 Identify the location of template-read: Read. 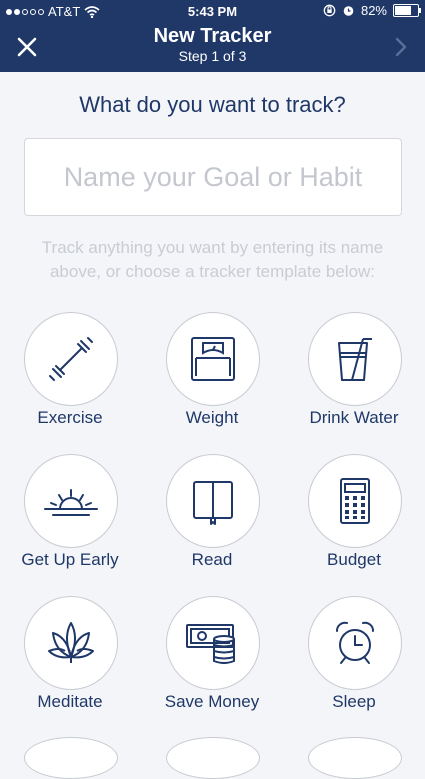
(213, 519).